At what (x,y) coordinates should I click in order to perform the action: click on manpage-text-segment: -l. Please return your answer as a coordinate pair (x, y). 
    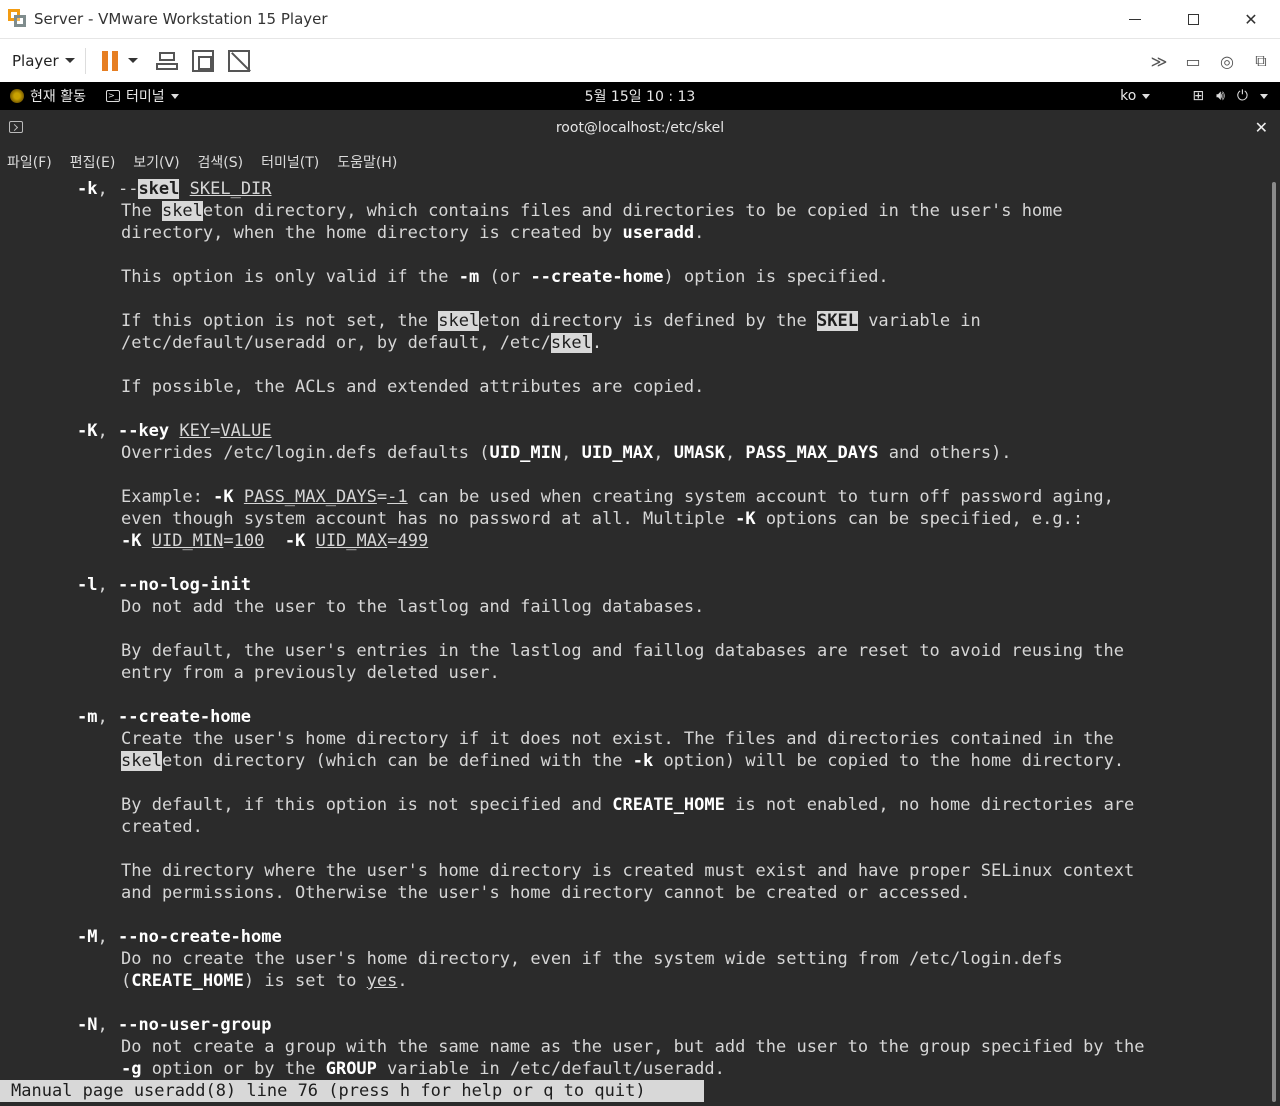
    Looking at the image, I should click on (87, 585).